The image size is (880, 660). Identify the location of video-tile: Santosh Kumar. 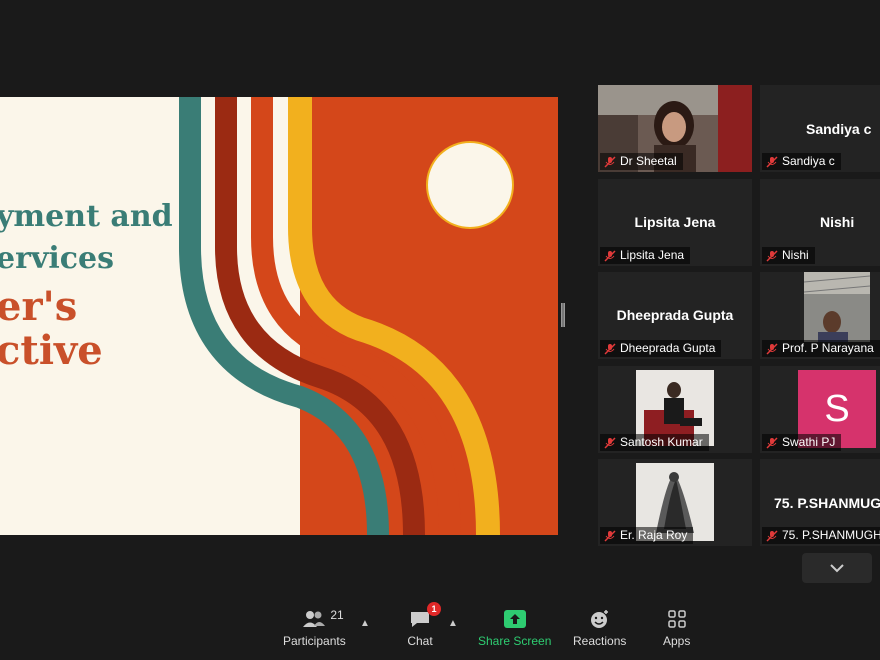
(675, 409).